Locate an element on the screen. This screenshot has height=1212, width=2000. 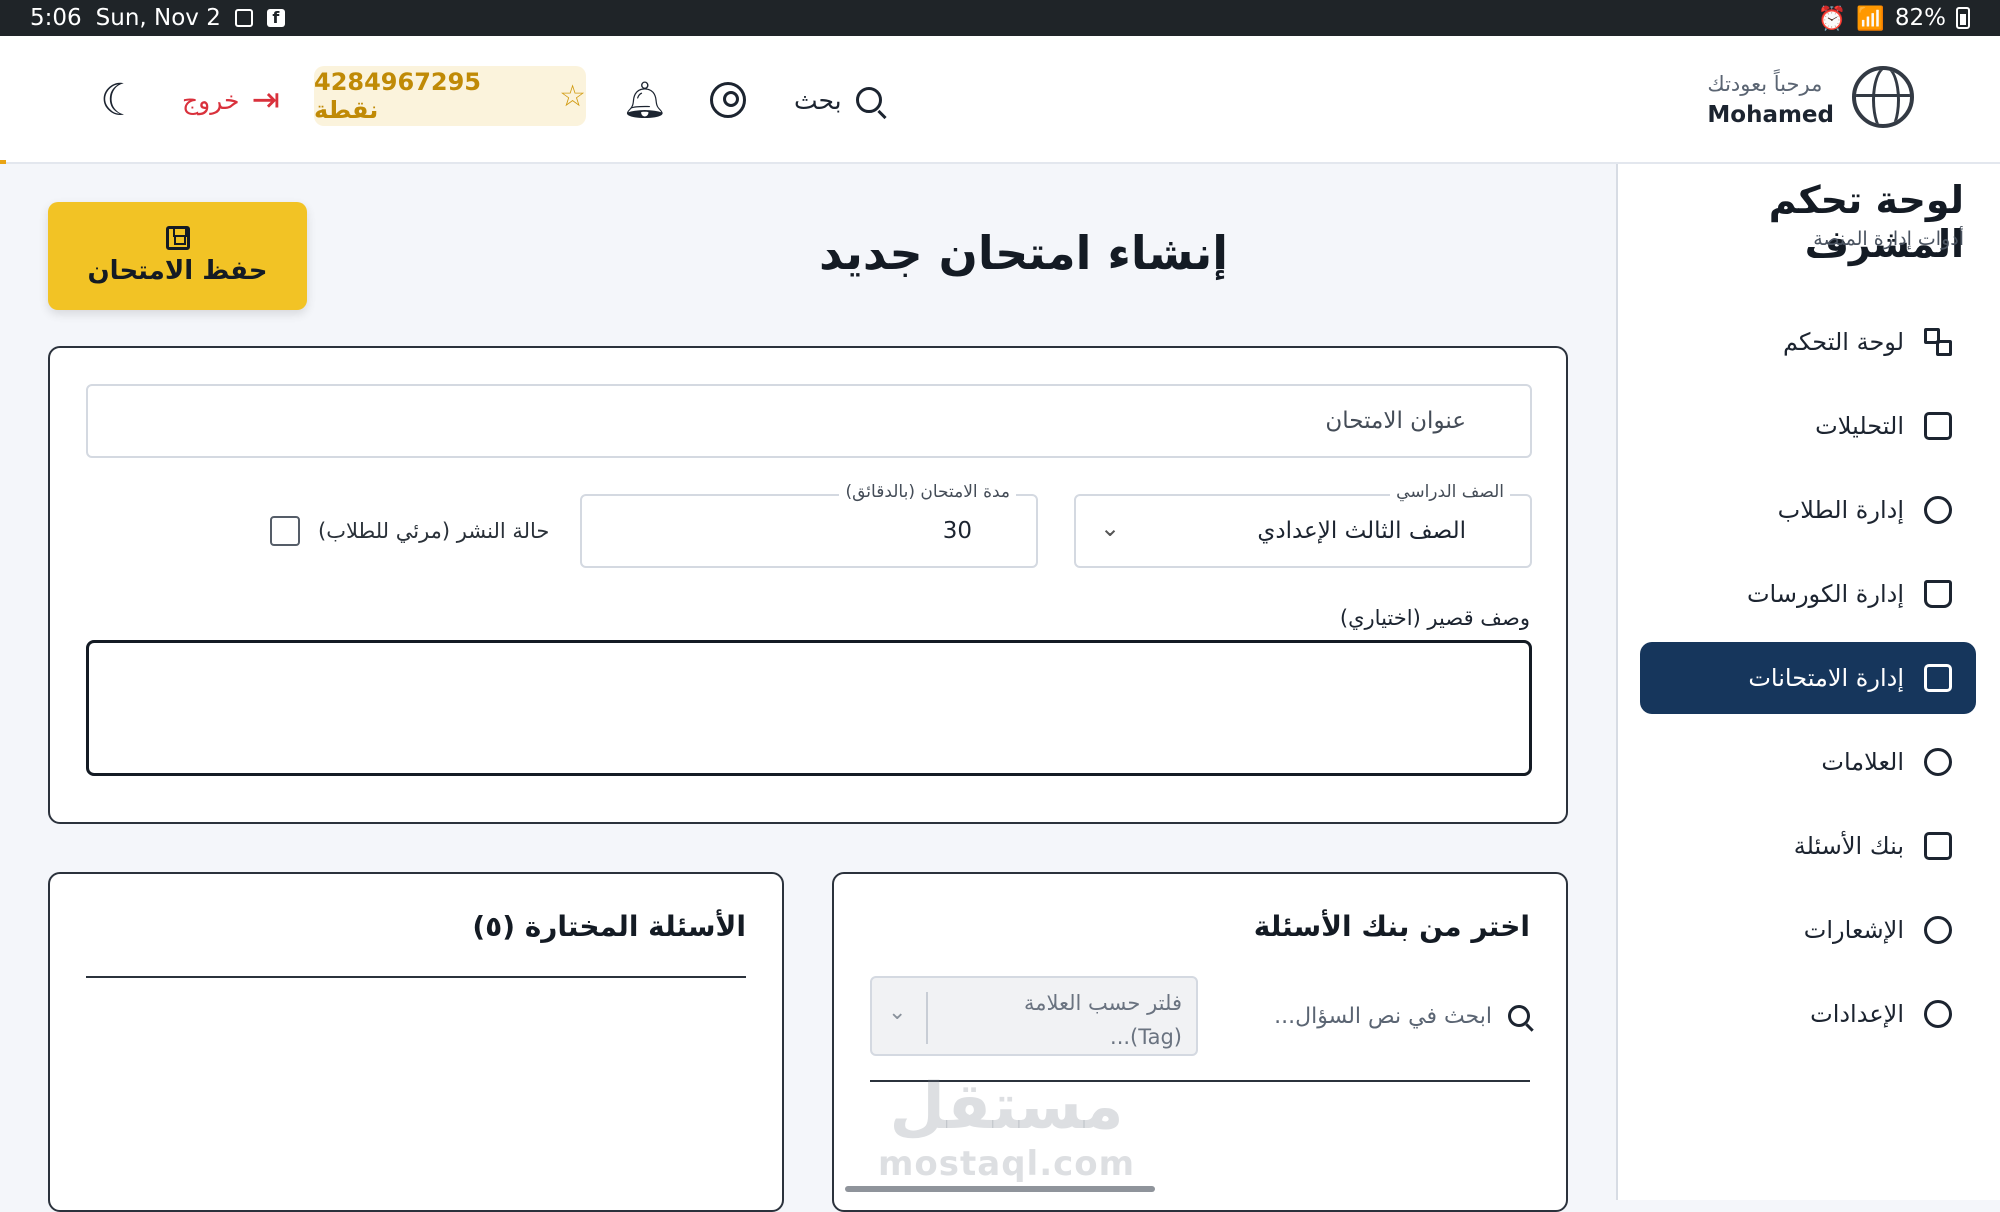
save-icon is located at coordinates (177, 238).